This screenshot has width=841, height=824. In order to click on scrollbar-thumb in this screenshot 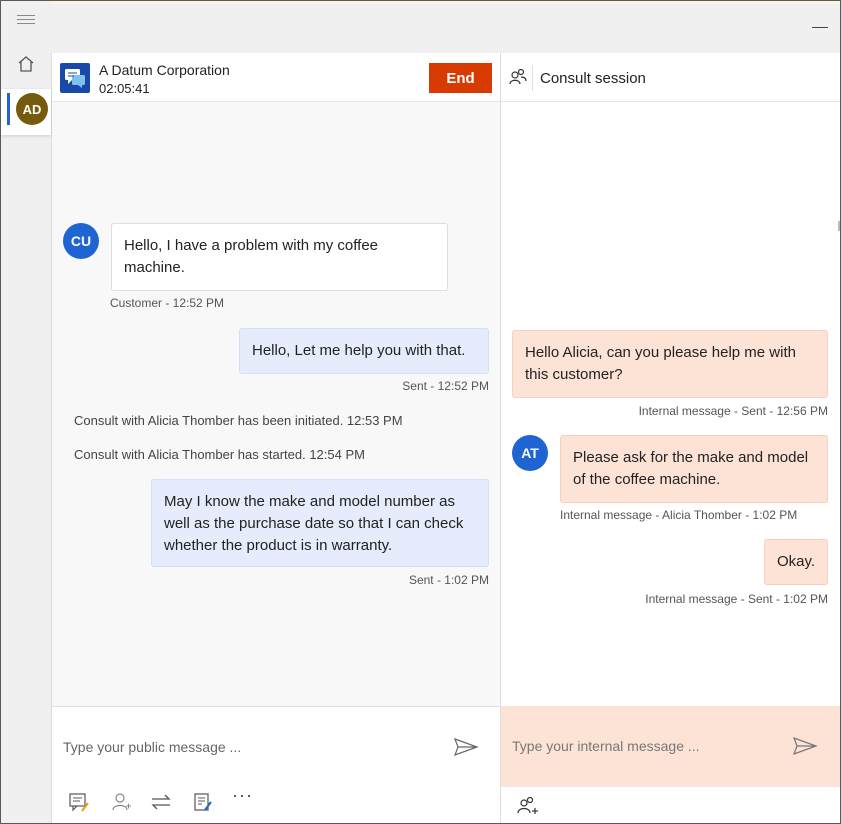, I will do `click(839, 226)`.